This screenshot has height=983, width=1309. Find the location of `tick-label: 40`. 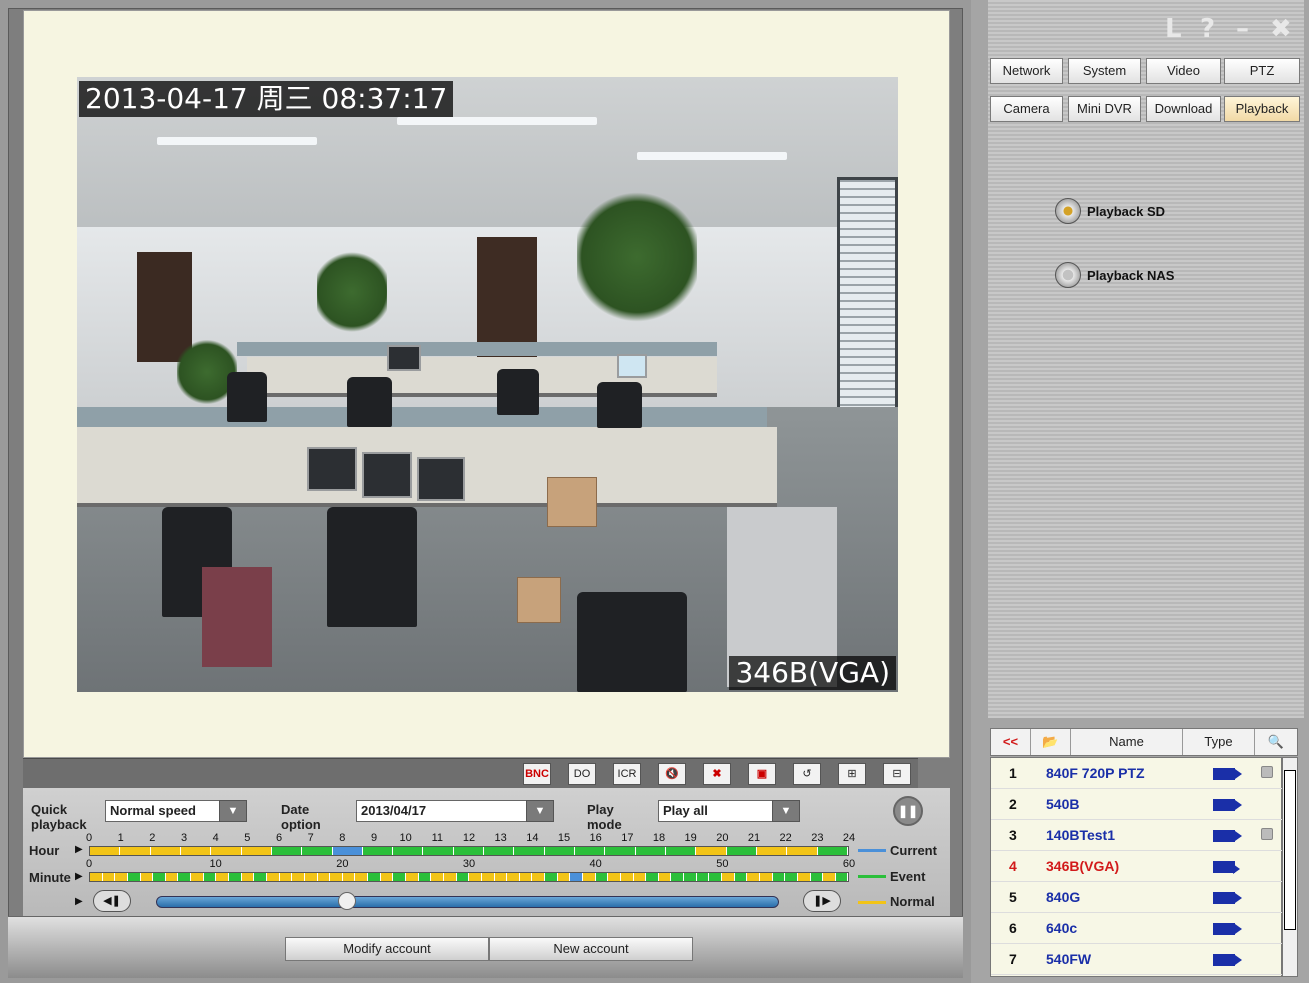

tick-label: 40 is located at coordinates (595, 864).